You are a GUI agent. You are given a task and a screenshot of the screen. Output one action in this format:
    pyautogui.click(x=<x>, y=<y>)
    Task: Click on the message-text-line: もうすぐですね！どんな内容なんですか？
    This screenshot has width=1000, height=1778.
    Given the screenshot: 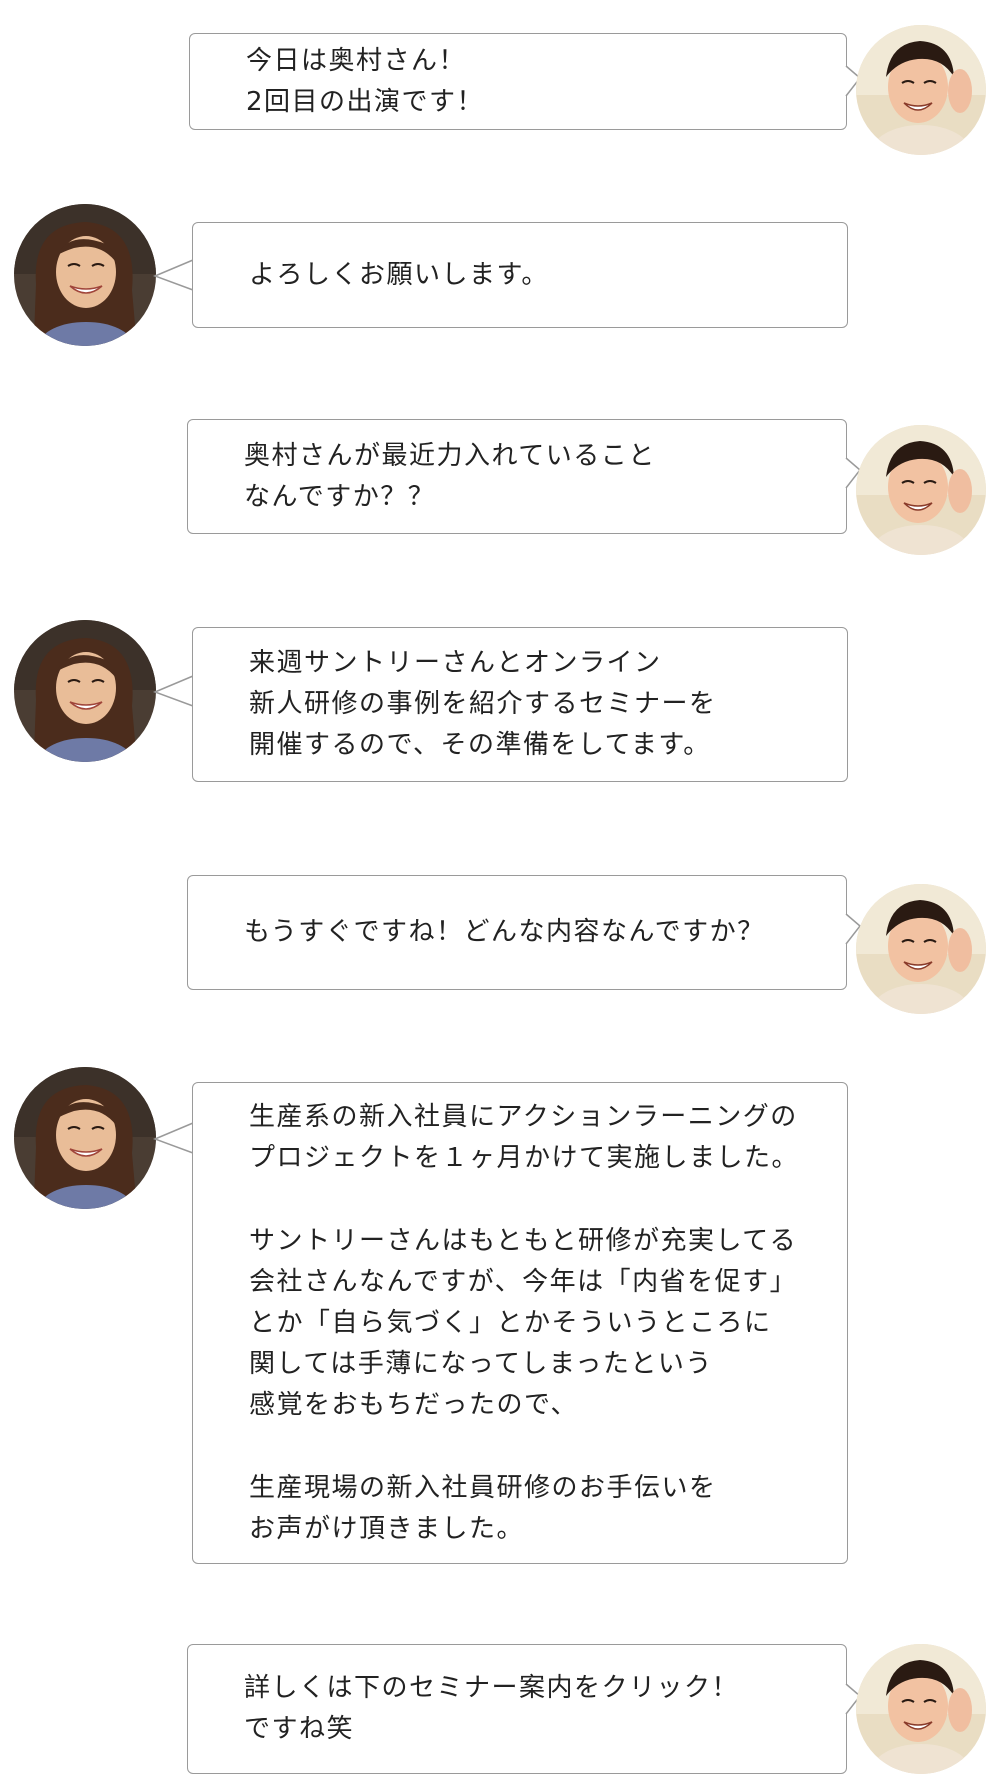 What is the action you would take?
    pyautogui.click(x=504, y=932)
    